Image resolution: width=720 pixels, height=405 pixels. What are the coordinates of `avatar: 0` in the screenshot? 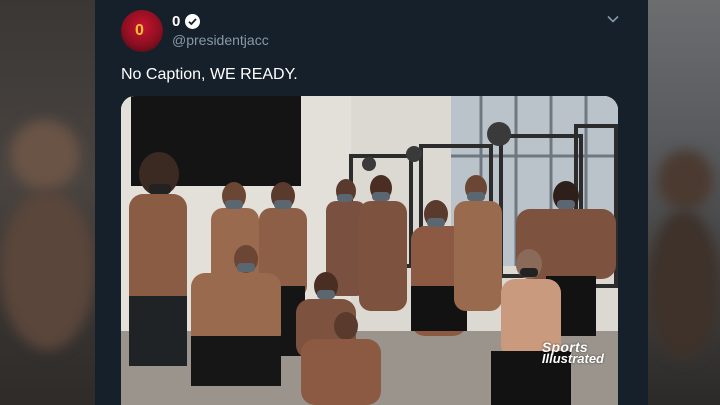 It's located at (142, 31).